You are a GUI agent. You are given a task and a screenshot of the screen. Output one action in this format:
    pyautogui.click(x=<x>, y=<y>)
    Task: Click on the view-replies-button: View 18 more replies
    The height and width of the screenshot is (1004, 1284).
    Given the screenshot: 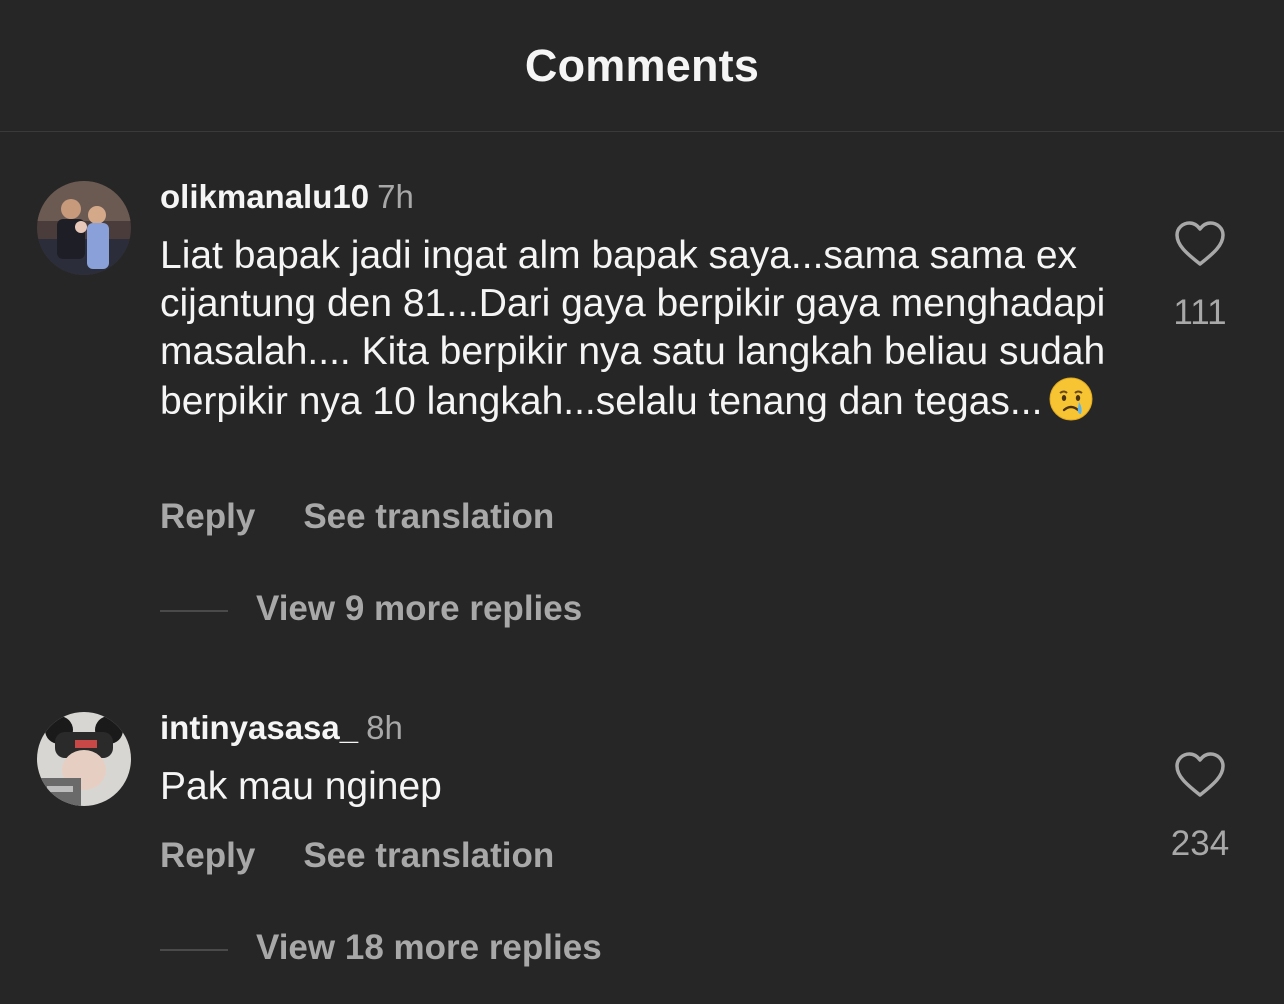 What is the action you would take?
    pyautogui.click(x=381, y=948)
    